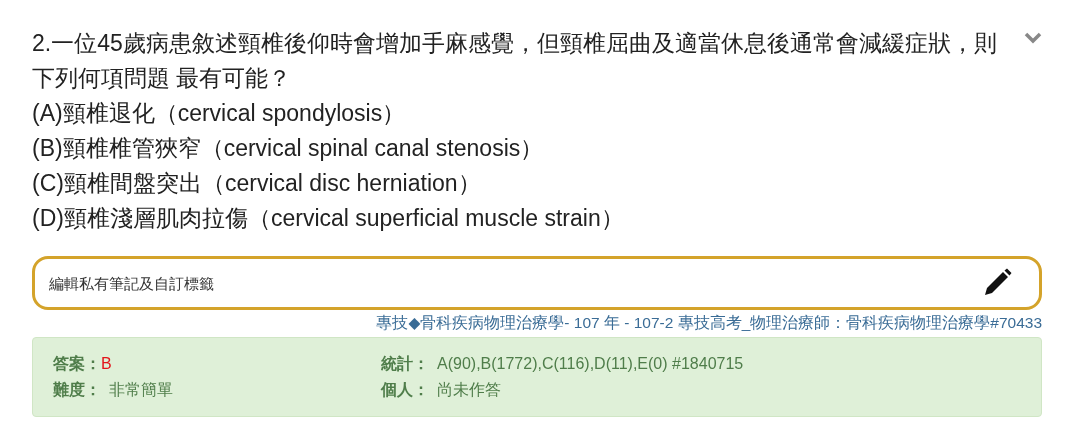 The image size is (1077, 436). I want to click on field-label: 答案：, so click(77, 363).